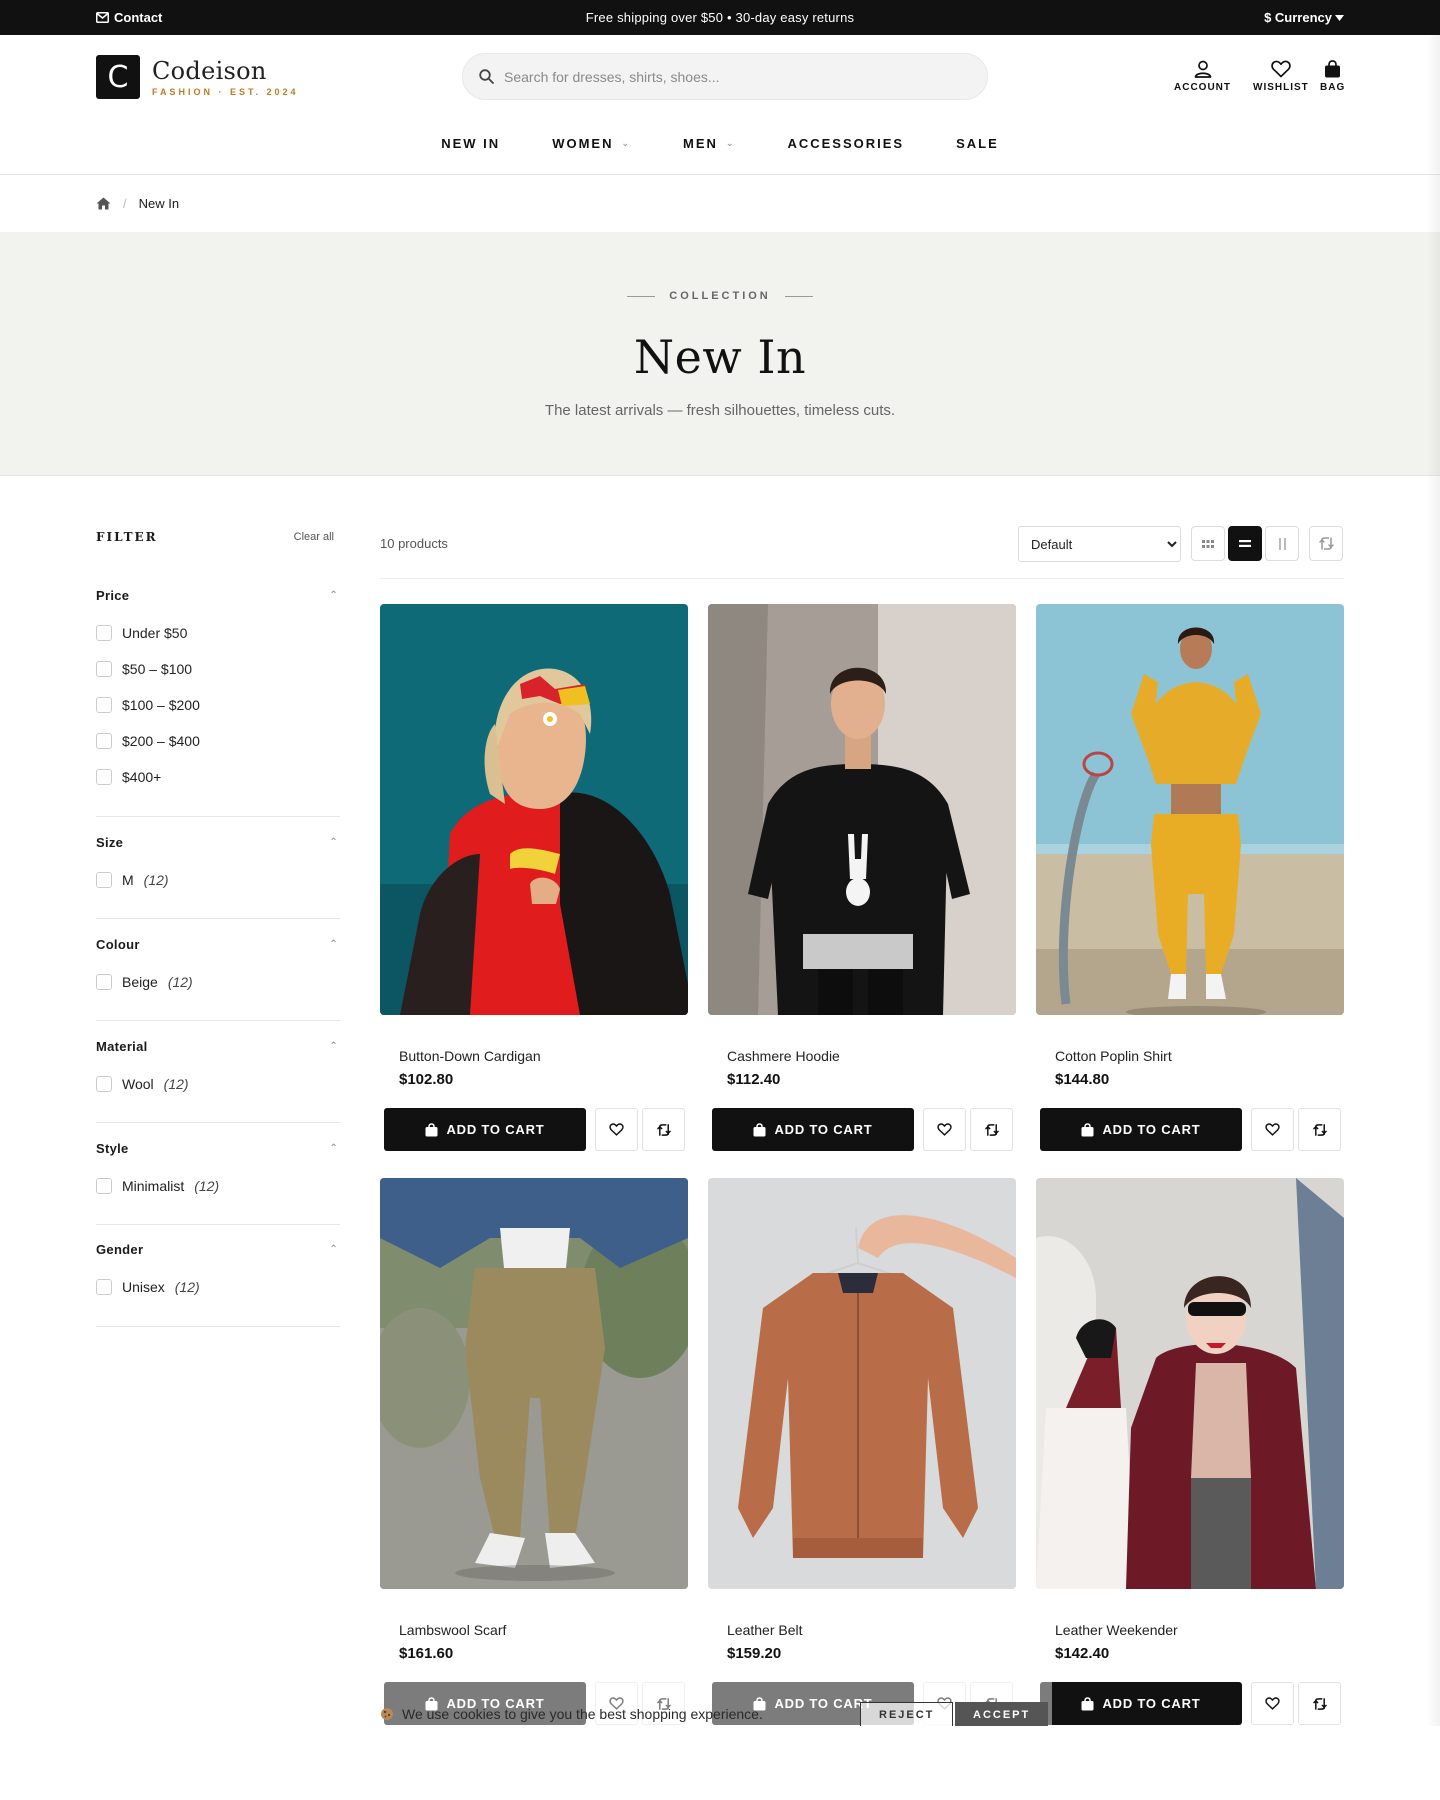  Describe the element at coordinates (1304, 17) in the screenshot. I see `currency-selector: $ Currency` at that location.